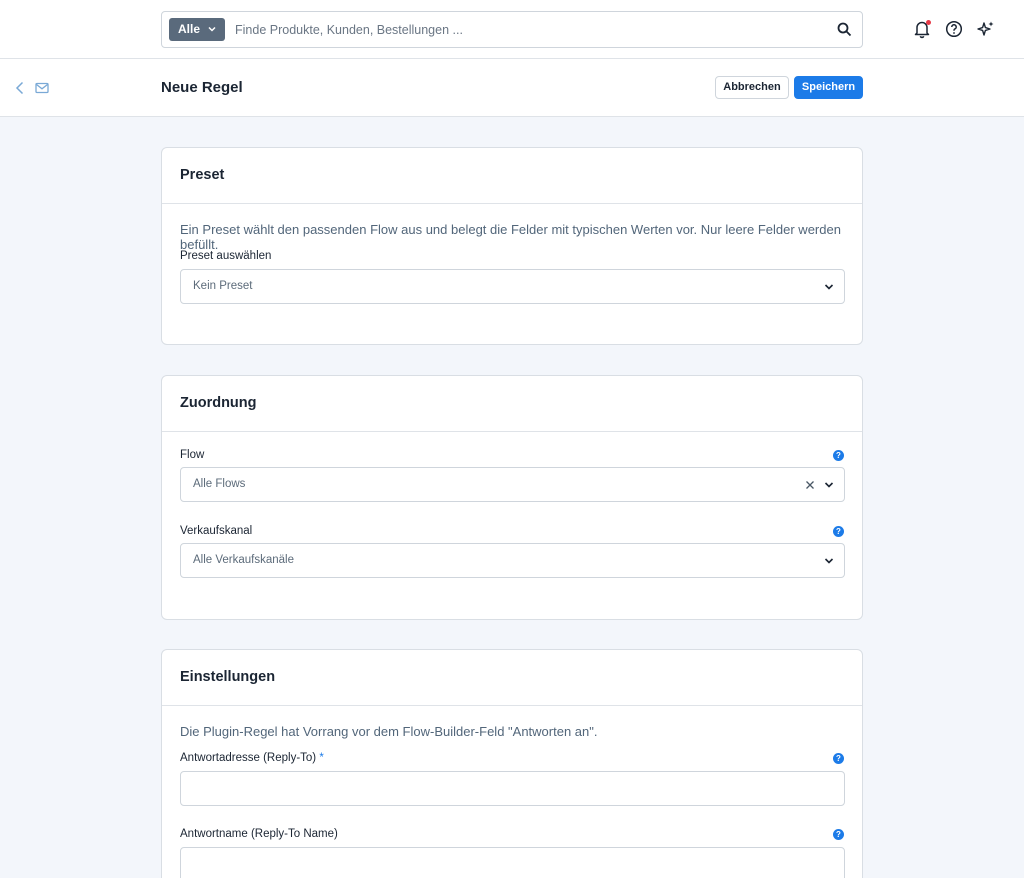 This screenshot has height=878, width=1024. What do you see at coordinates (810, 485) in the screenshot?
I see `close-icon` at bounding box center [810, 485].